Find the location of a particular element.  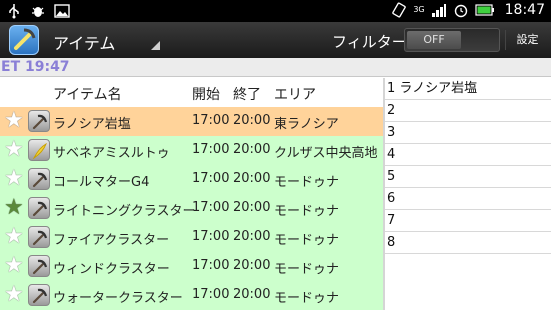

row-area: 東ラノシア is located at coordinates (306, 124).